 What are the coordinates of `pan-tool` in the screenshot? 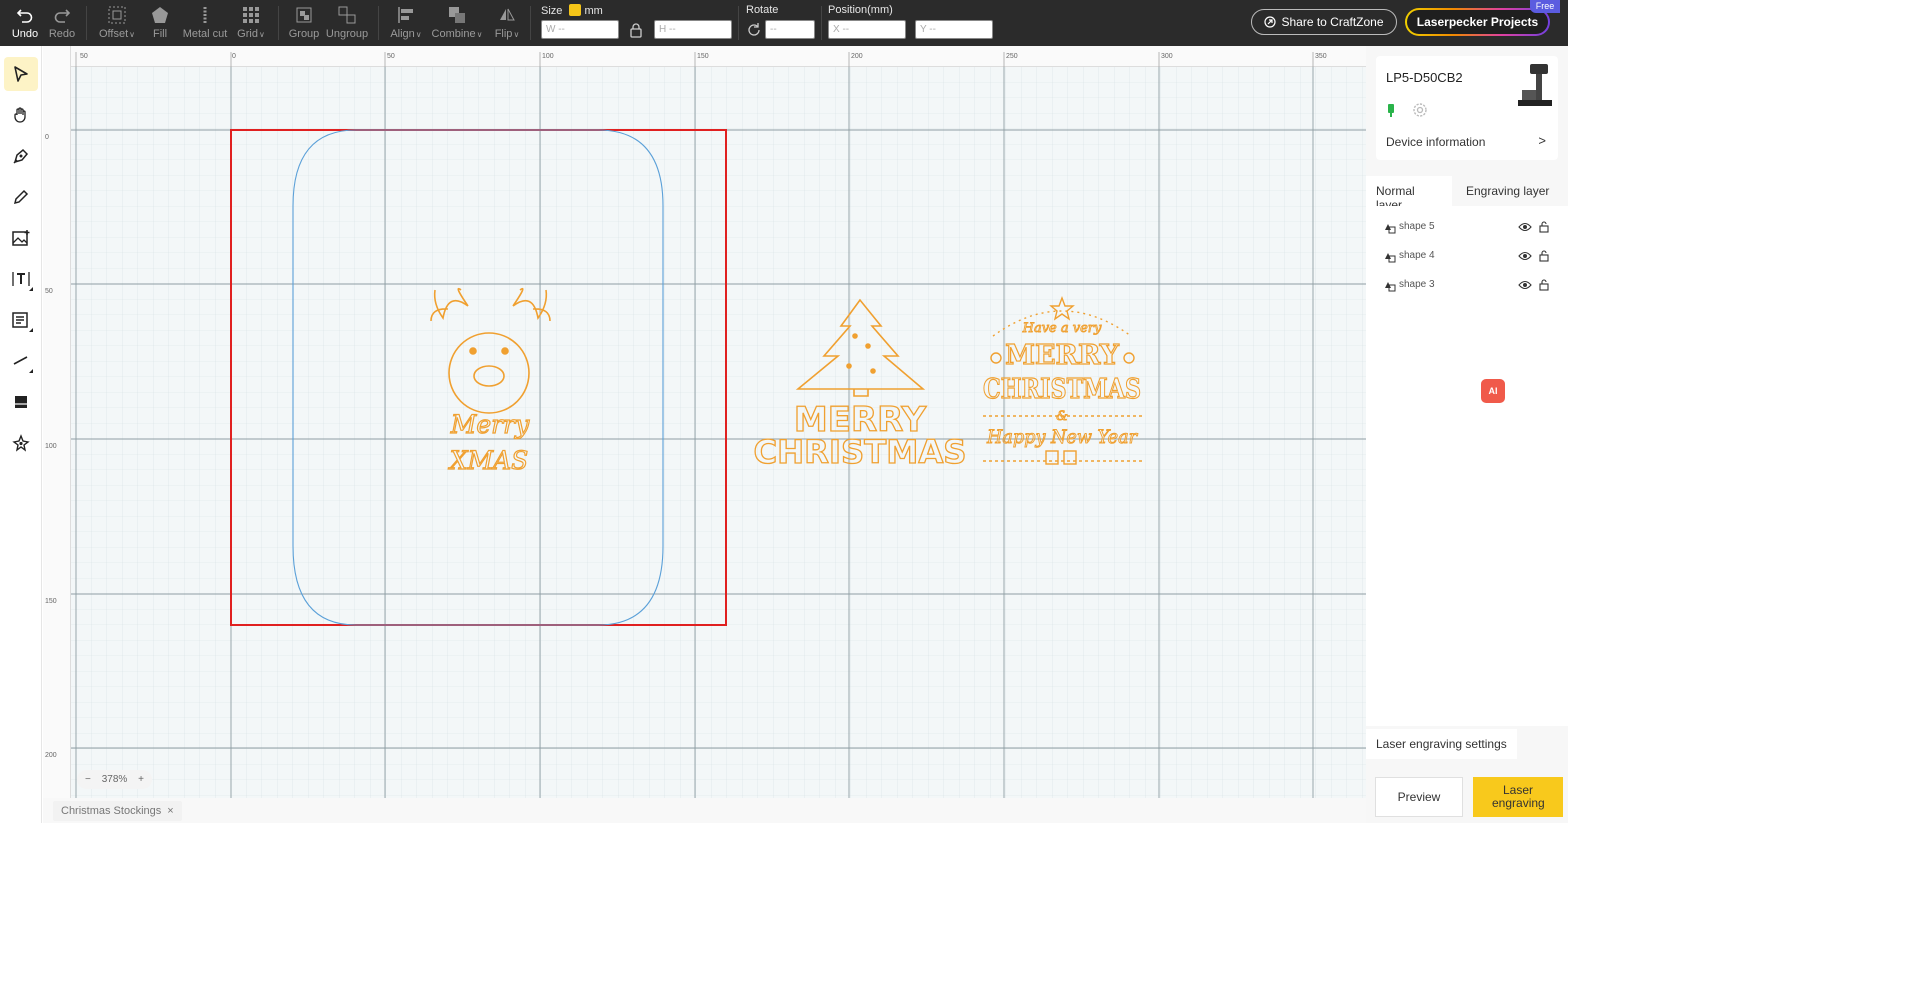 It's located at (21, 115).